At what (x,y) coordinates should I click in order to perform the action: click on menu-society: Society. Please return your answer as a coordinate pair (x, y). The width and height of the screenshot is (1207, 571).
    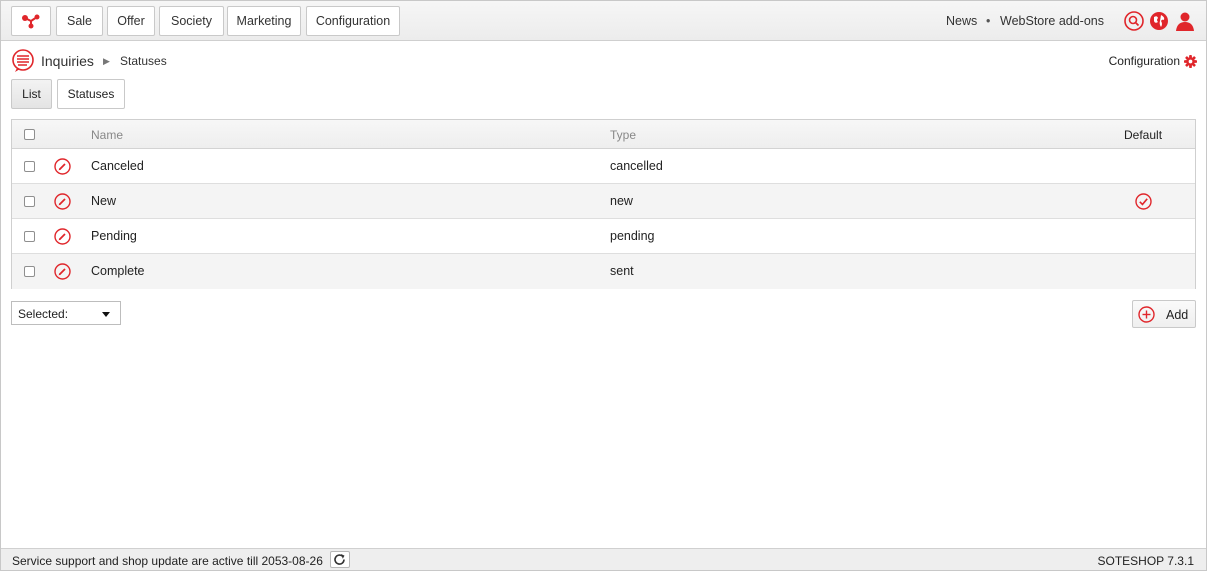
    Looking at the image, I should click on (191, 21).